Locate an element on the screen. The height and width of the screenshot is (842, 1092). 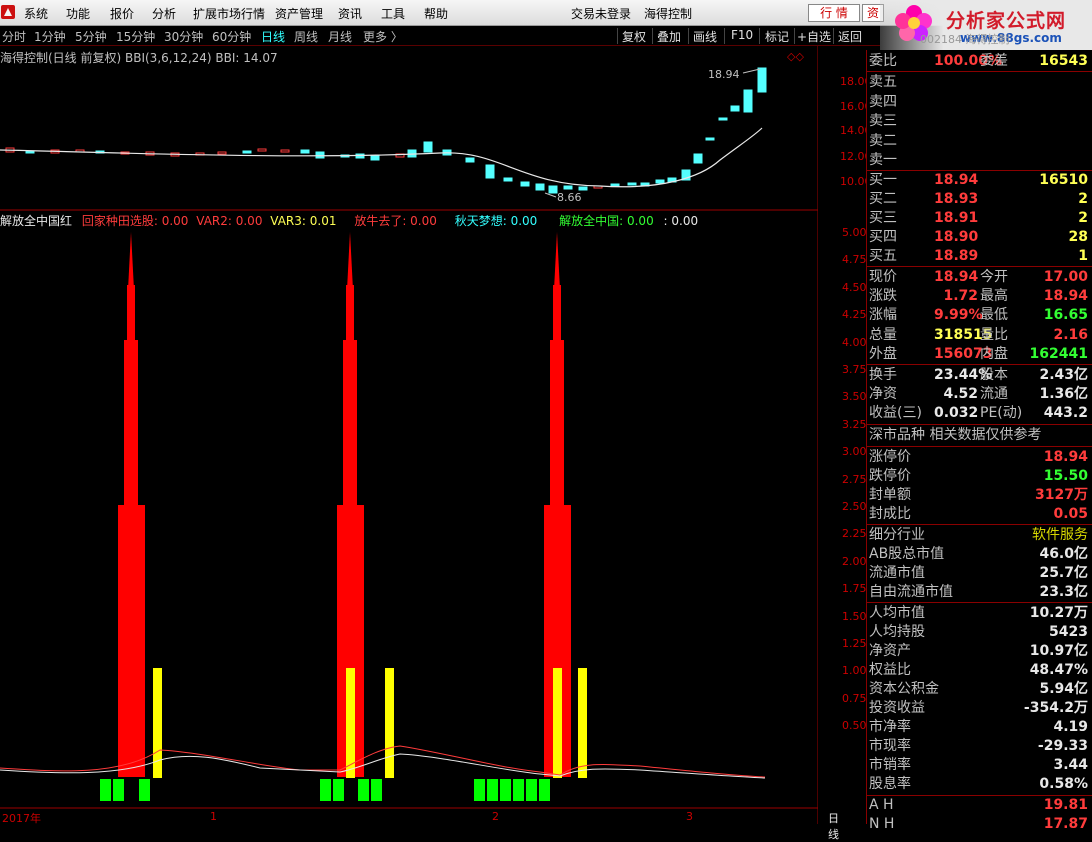
stat-row: 外盘 156073 内盘 162441 is located at coordinates (979, 354).